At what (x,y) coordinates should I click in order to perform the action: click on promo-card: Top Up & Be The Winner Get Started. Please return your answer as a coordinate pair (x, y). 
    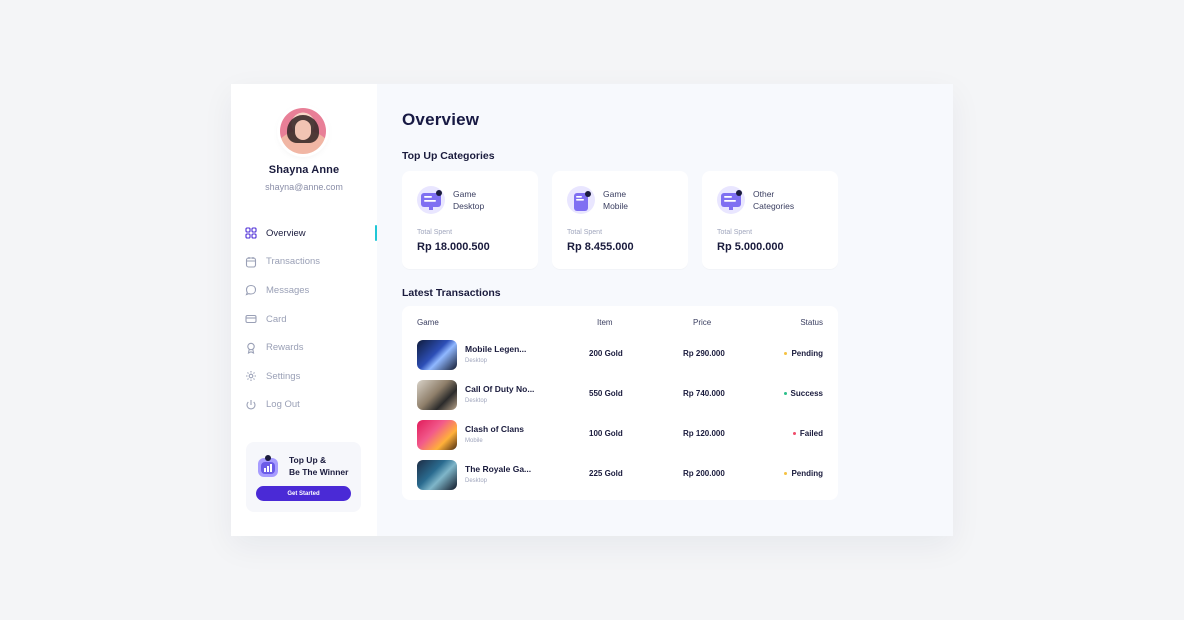
    Looking at the image, I should click on (303, 477).